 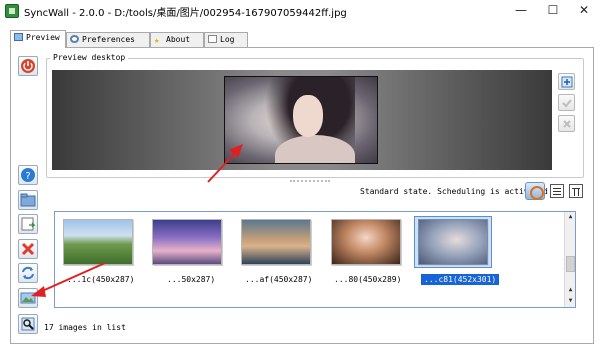 What do you see at coordinates (43, 37) in the screenshot?
I see `tab-label: Preview` at bounding box center [43, 37].